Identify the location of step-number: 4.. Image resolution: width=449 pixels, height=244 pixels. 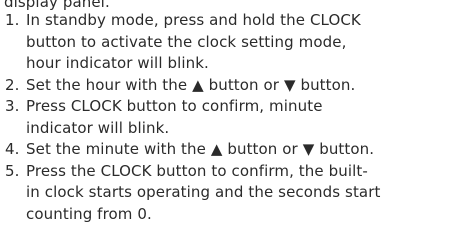
(12, 149).